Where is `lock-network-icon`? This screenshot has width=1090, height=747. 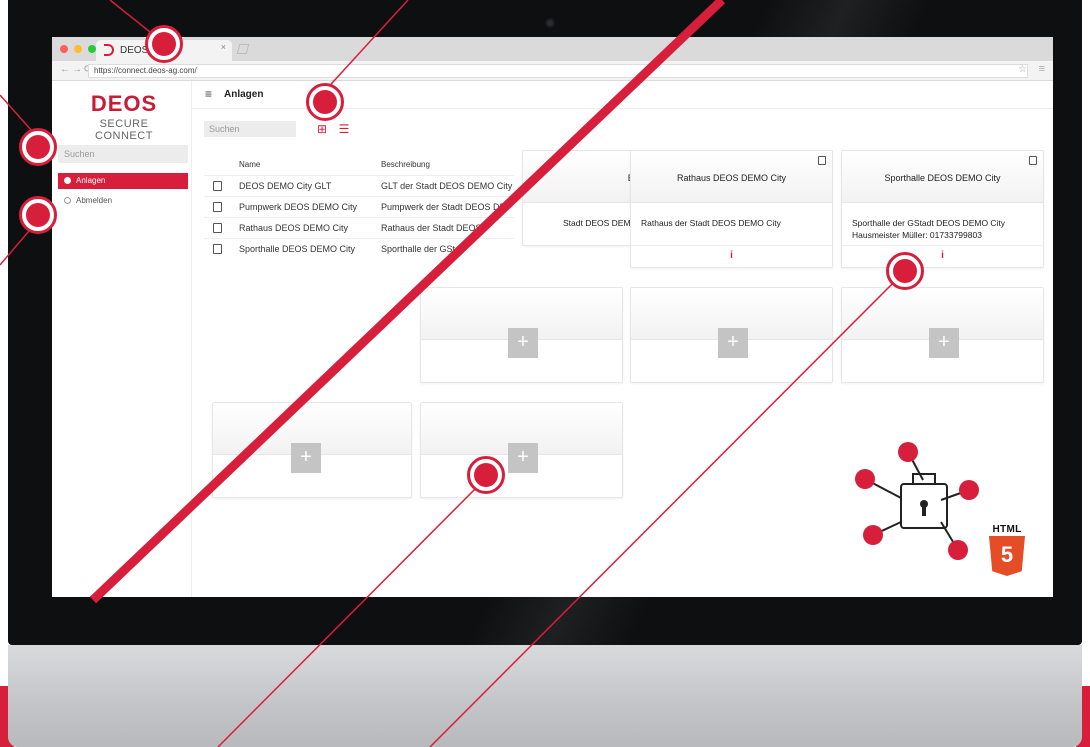
lock-network-icon is located at coordinates (917, 501).